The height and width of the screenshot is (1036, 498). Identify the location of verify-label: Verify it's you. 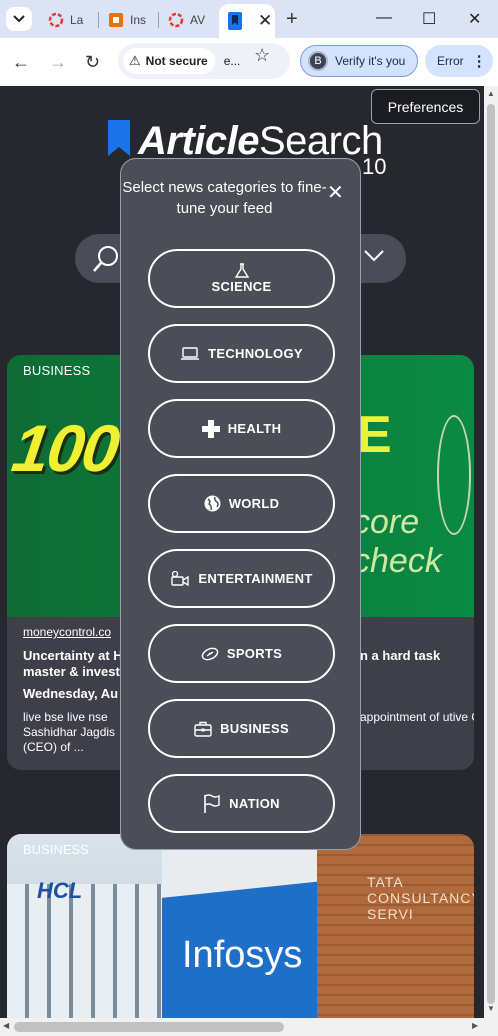
(370, 61).